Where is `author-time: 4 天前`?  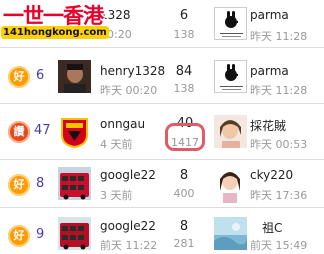 author-time: 4 天前 is located at coordinates (116, 144).